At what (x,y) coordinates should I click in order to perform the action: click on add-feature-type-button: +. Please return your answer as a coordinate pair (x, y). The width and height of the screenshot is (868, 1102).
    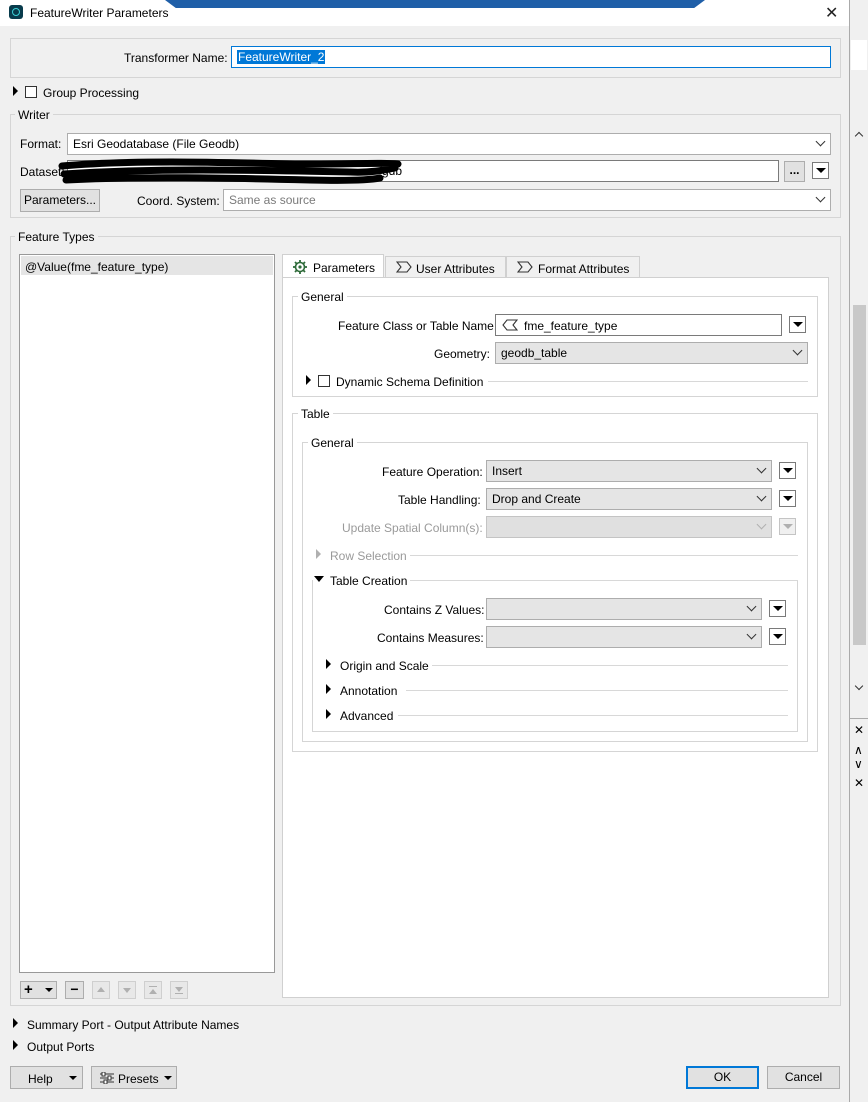
    Looking at the image, I should click on (38, 990).